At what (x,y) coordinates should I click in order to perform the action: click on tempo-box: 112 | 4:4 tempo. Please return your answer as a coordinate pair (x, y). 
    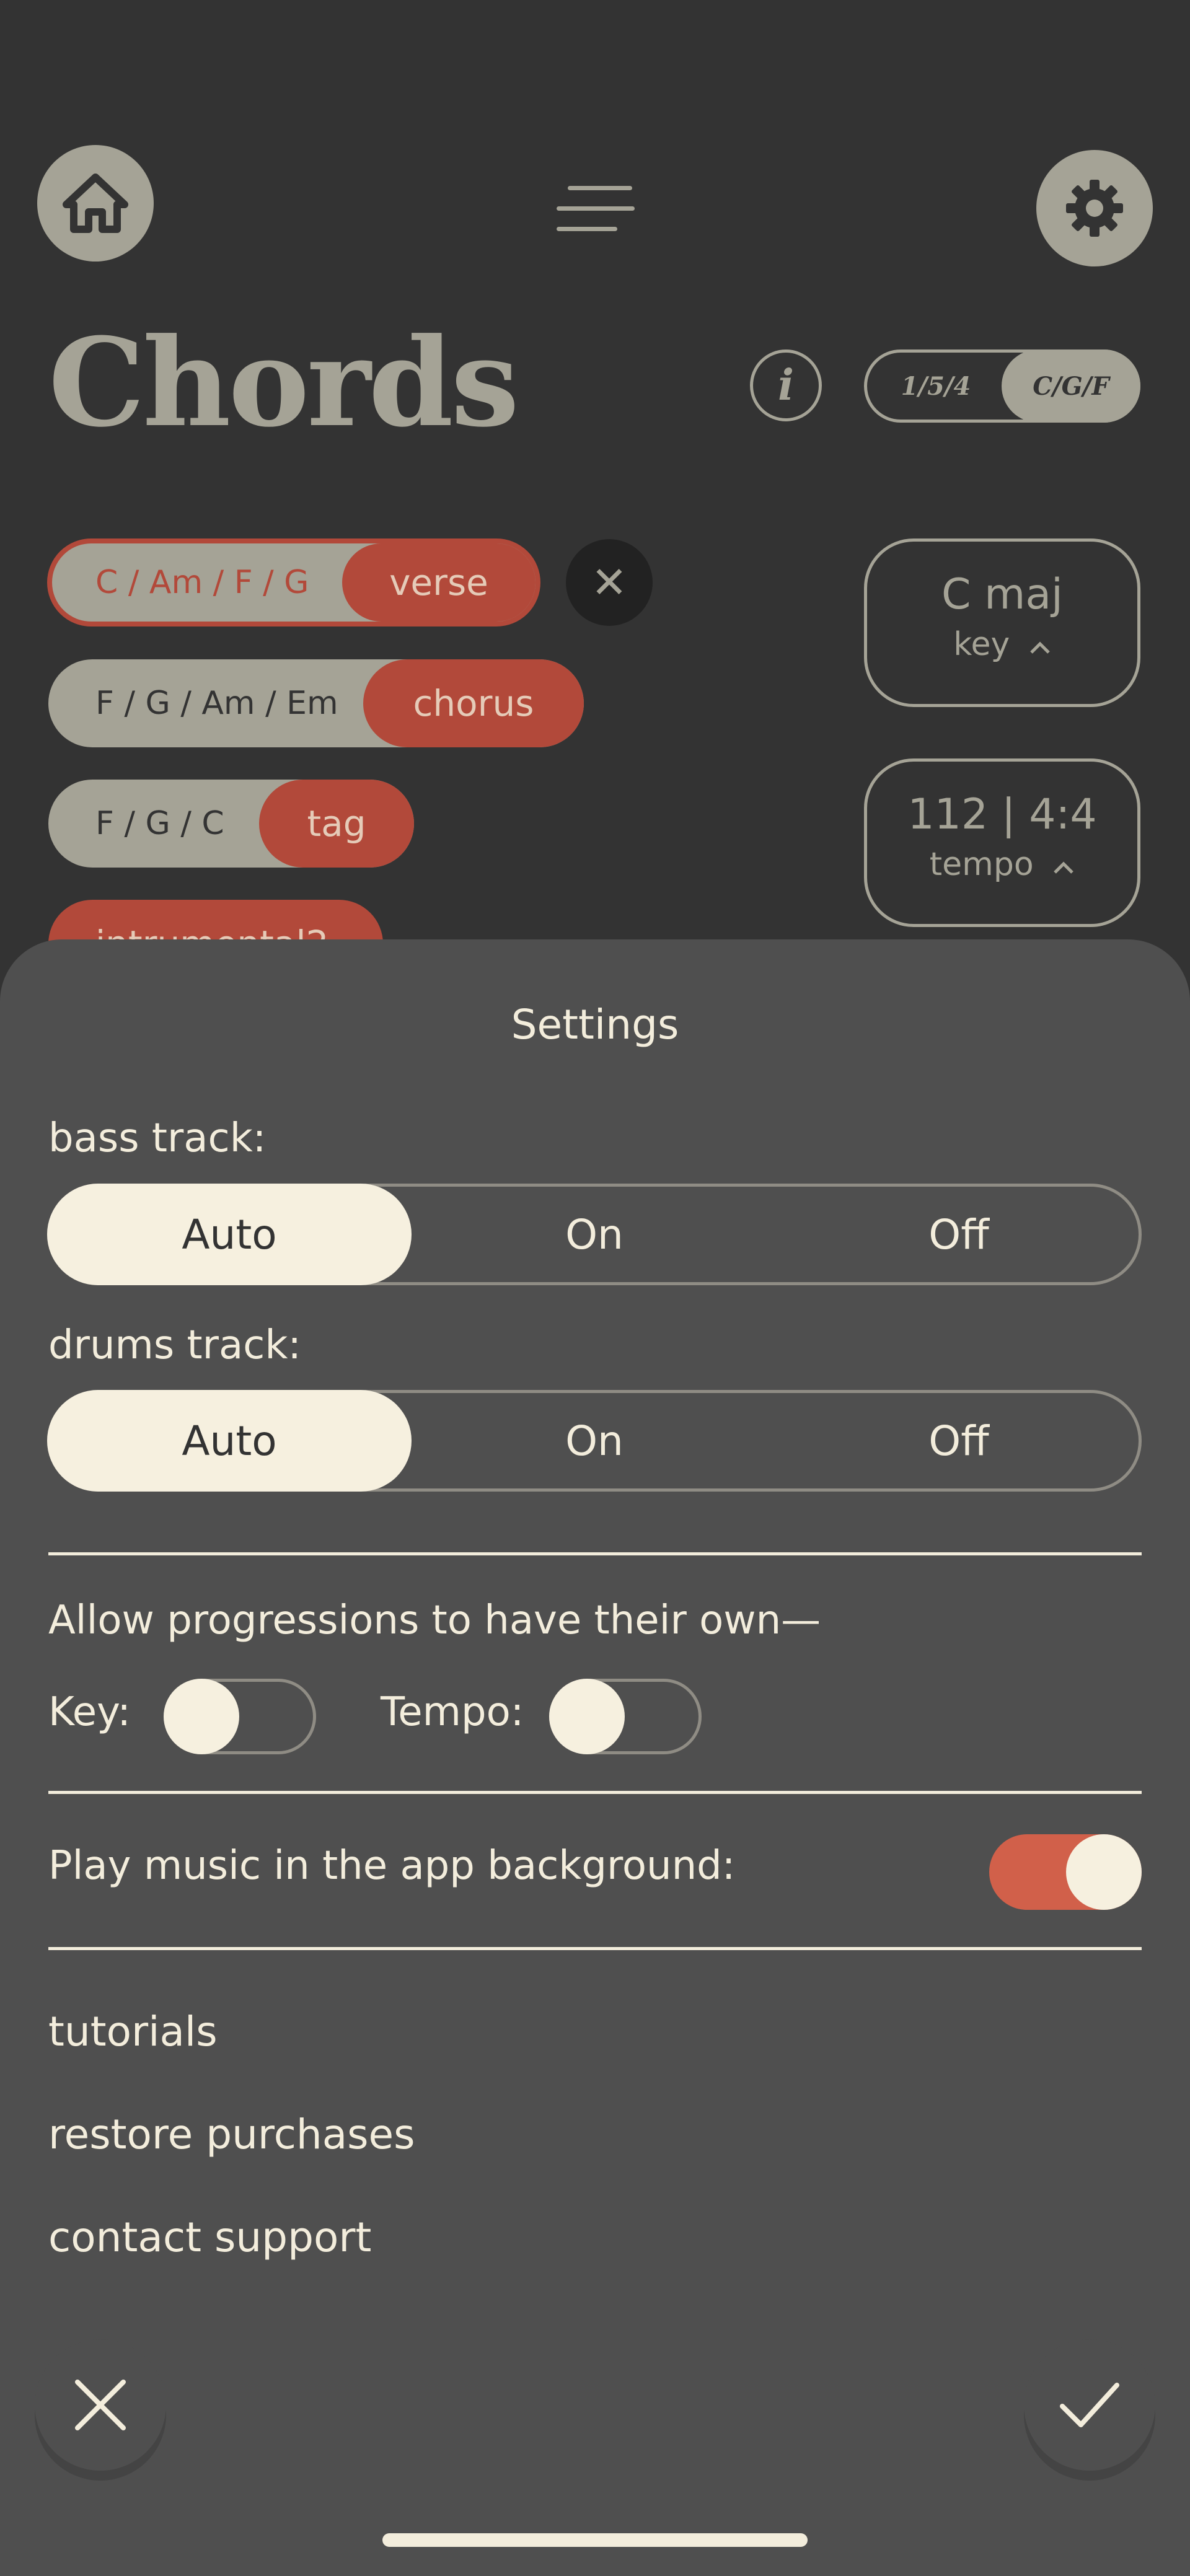
    Looking at the image, I should click on (1002, 842).